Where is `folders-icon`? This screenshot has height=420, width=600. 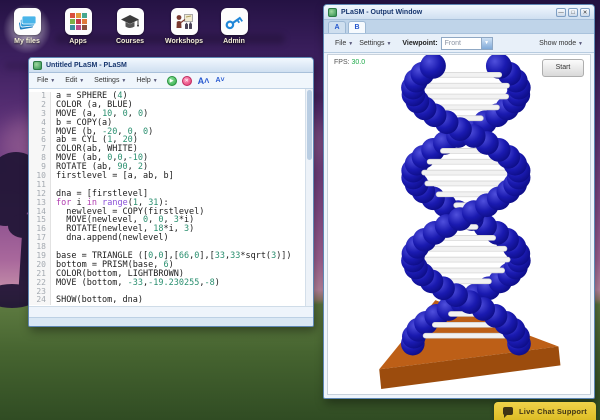 folders-icon is located at coordinates (27, 22).